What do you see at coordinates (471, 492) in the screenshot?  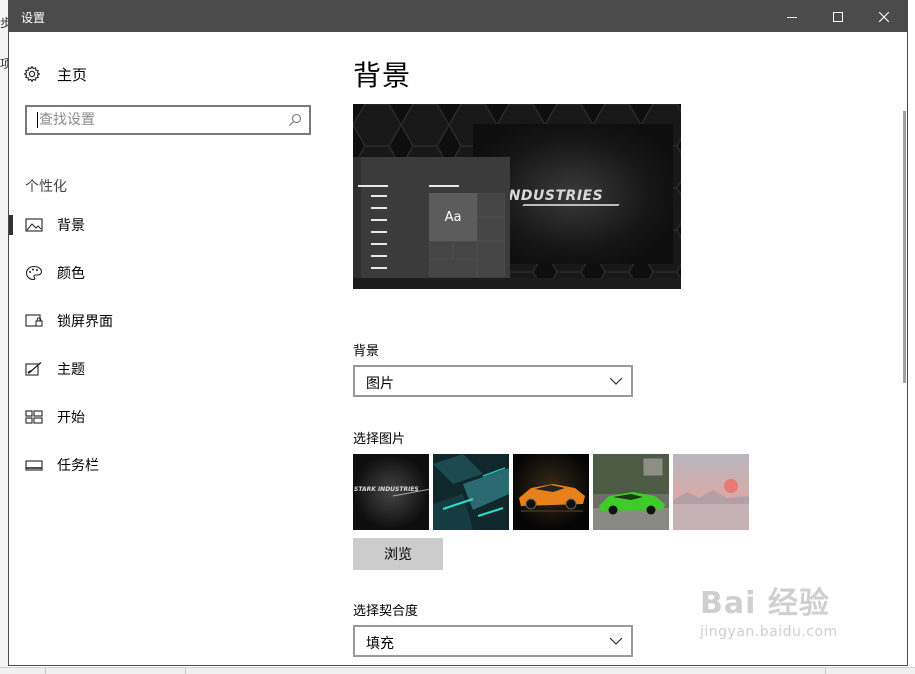 I see `thumbnail-teal-abstract` at bounding box center [471, 492].